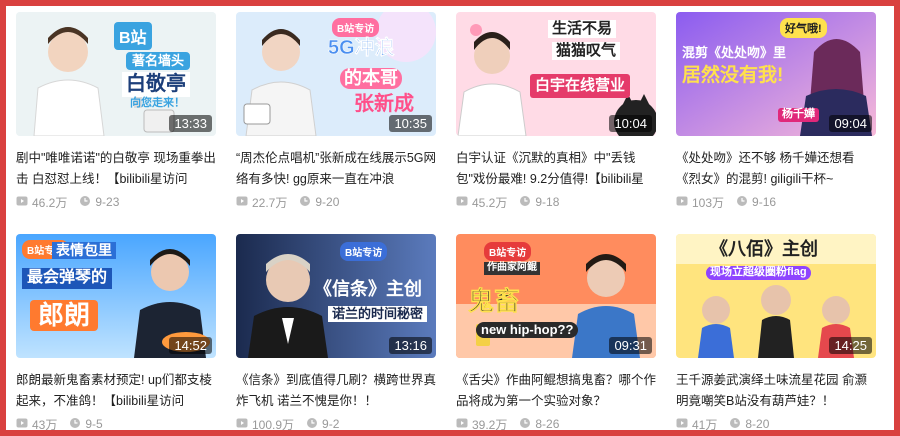  I want to click on video-meta: 22.7万 9-20, so click(336, 202).